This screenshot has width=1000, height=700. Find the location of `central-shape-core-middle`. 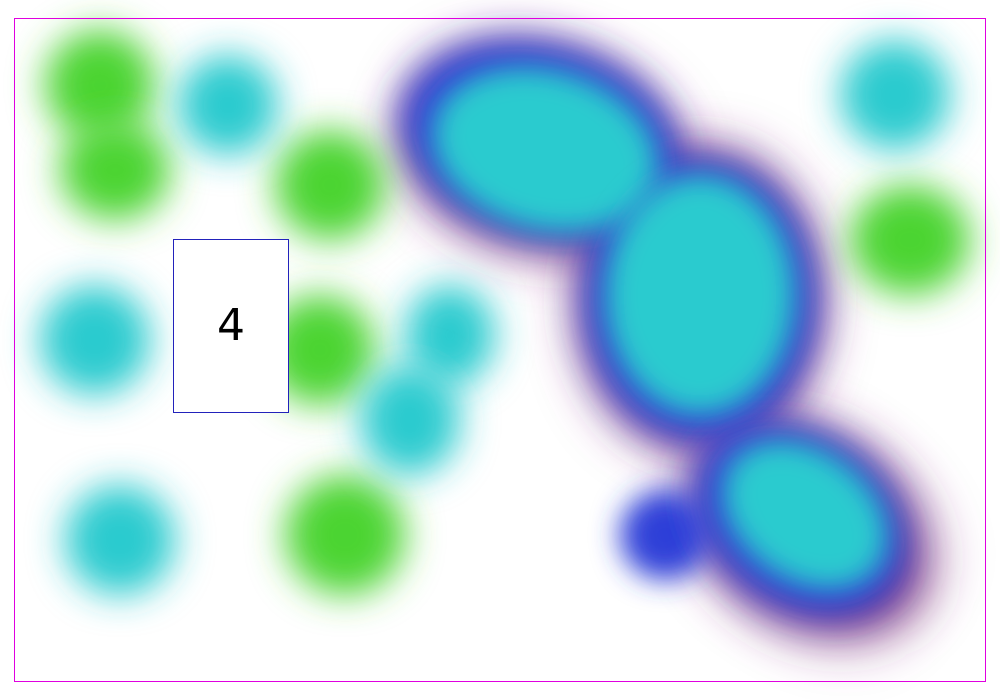

central-shape-core-middle is located at coordinates (700, 295).